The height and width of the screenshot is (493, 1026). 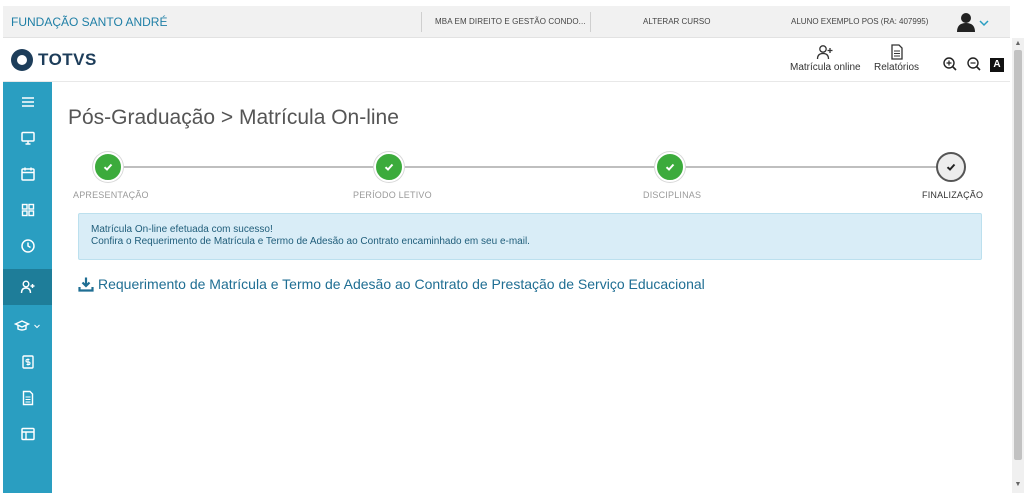 What do you see at coordinates (1018, 44) in the screenshot?
I see `scroll-up-icon: ▲` at bounding box center [1018, 44].